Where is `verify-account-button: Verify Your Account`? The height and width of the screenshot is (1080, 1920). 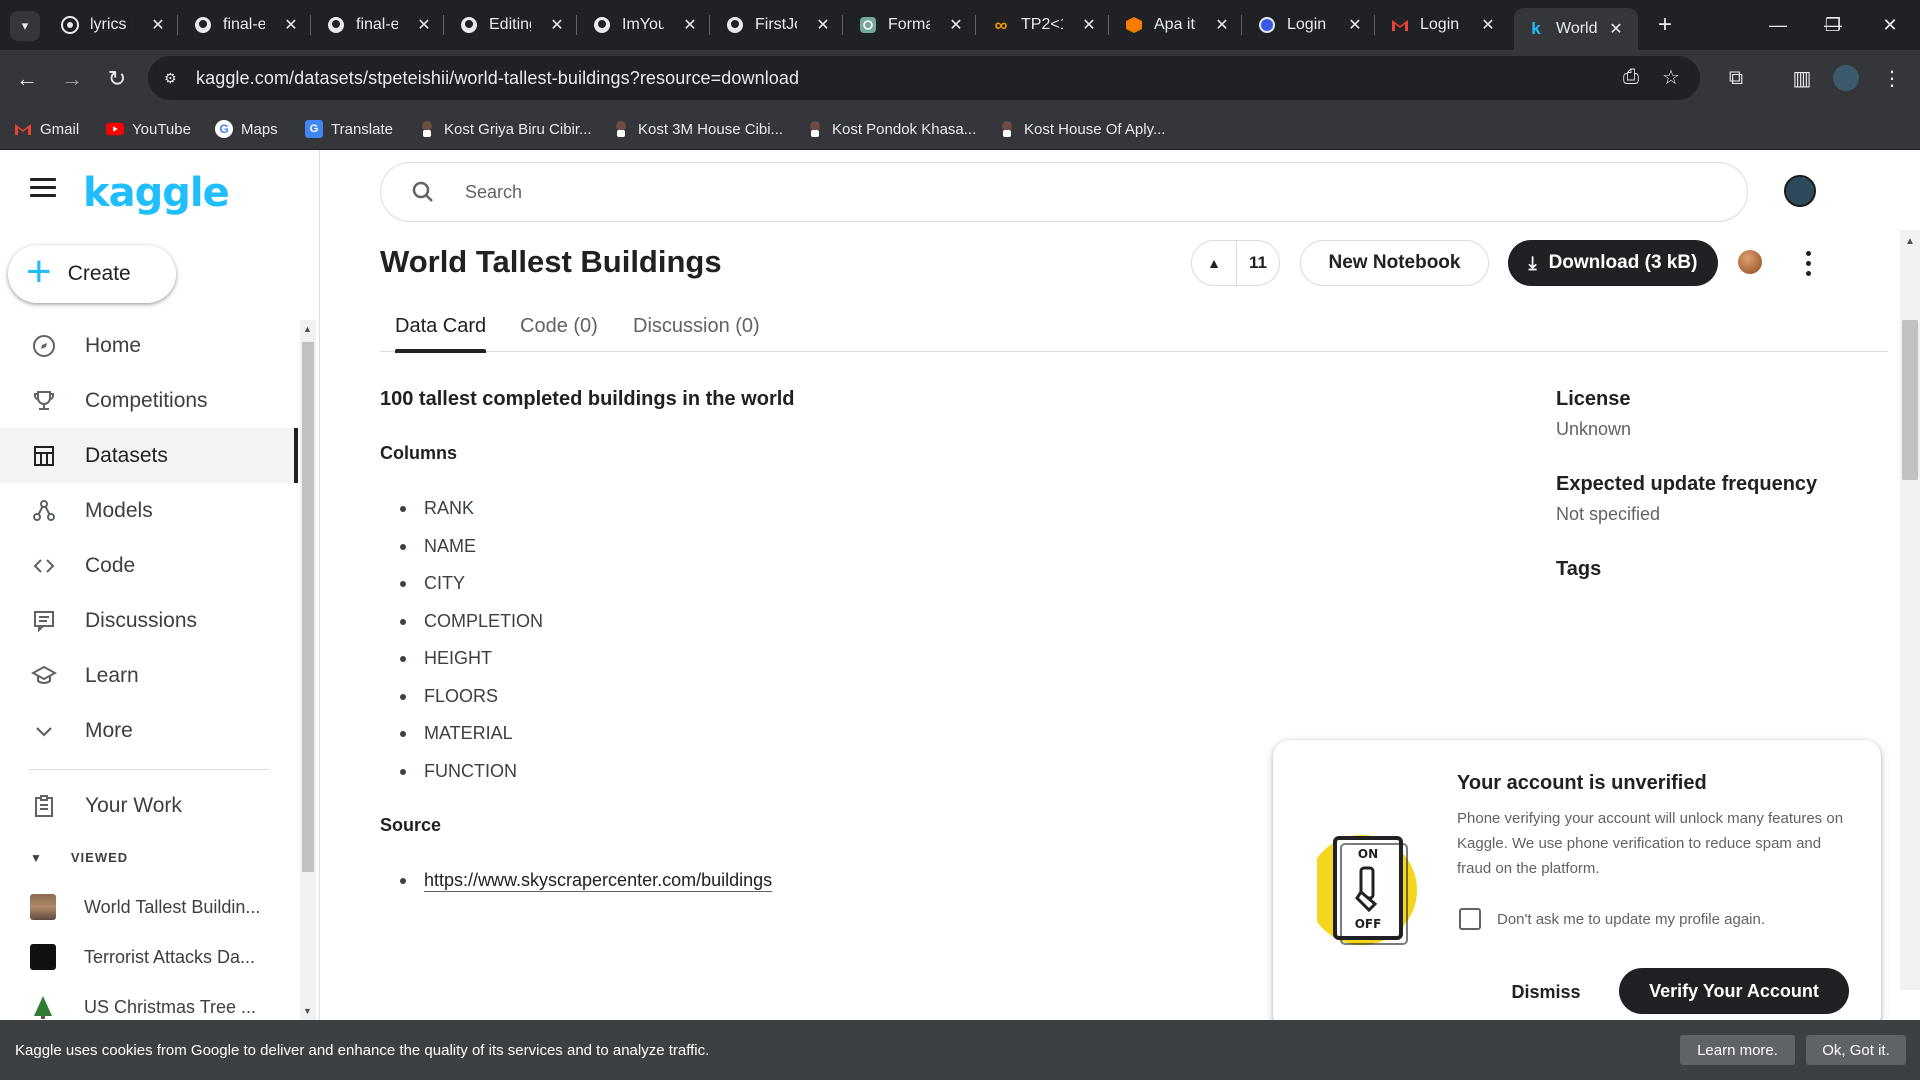
verify-account-button: Verify Your Account is located at coordinates (1734, 991).